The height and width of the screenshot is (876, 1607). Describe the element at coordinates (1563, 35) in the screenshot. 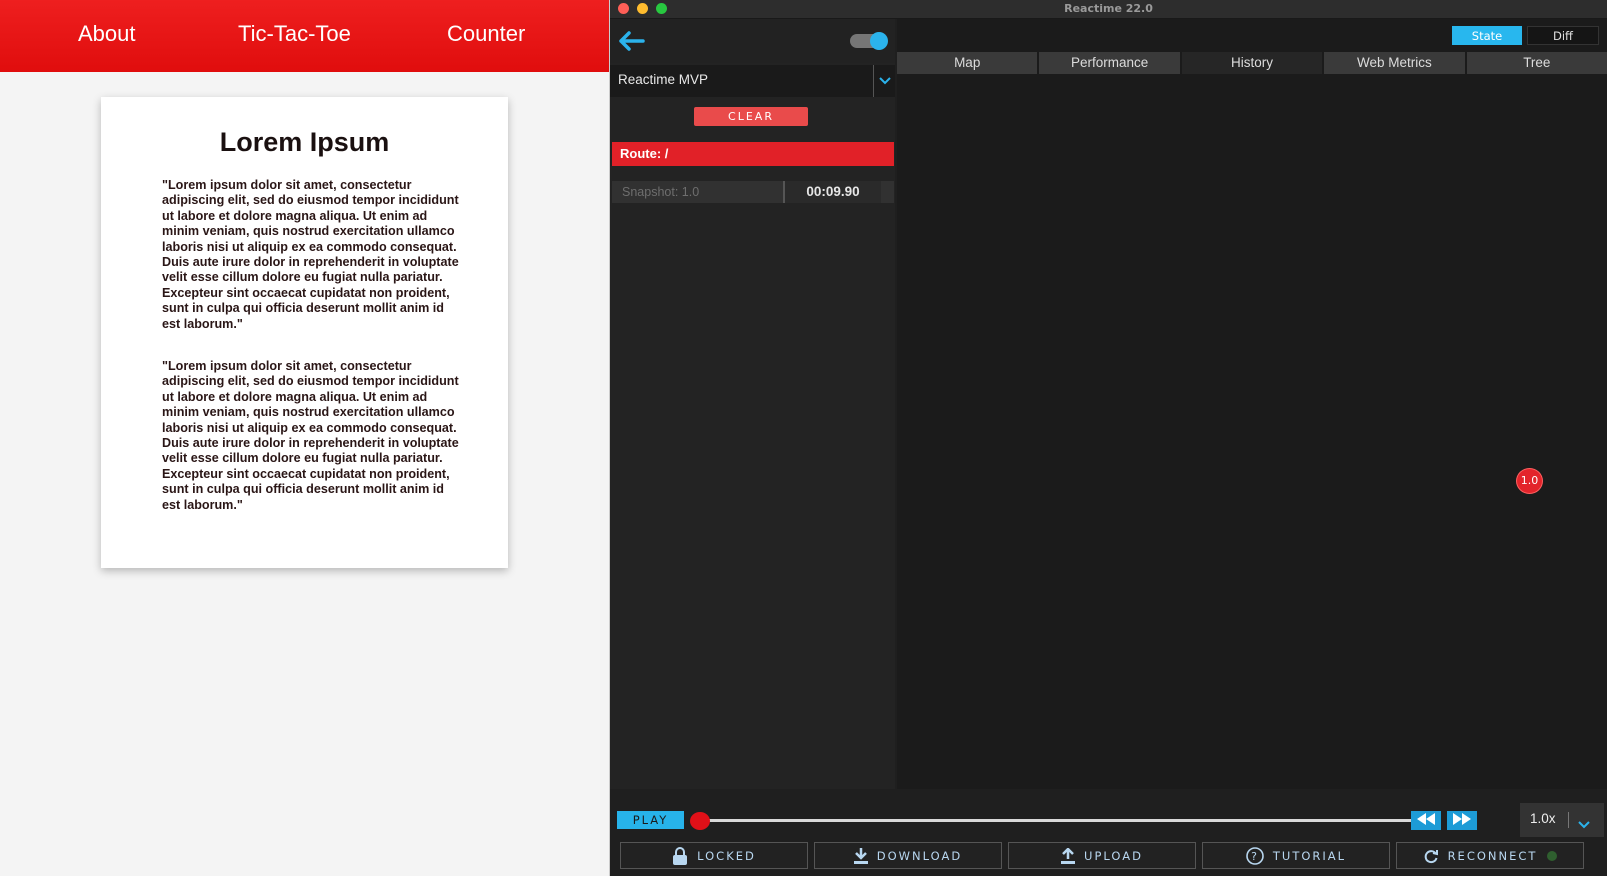

I see `diff-view-button: Diff` at that location.